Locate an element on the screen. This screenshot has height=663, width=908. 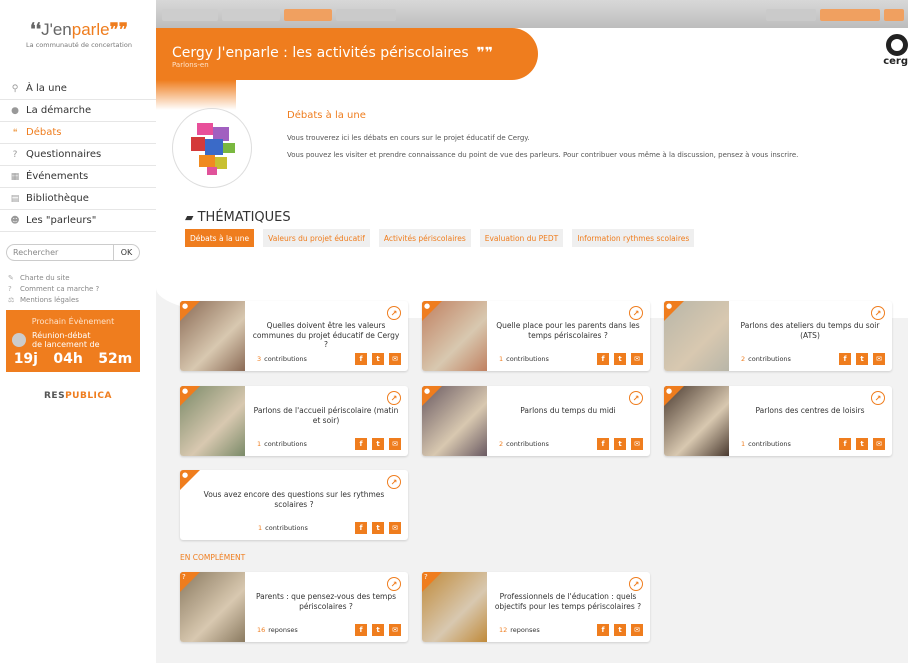
nav-item-bibliotheque: ▤ Bibliothèque is located at coordinates (78, 199).